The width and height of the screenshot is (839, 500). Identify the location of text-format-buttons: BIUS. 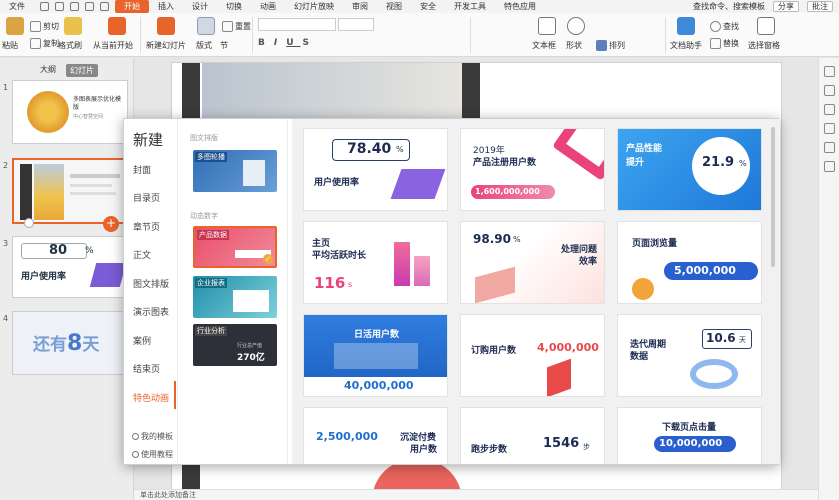
(287, 43).